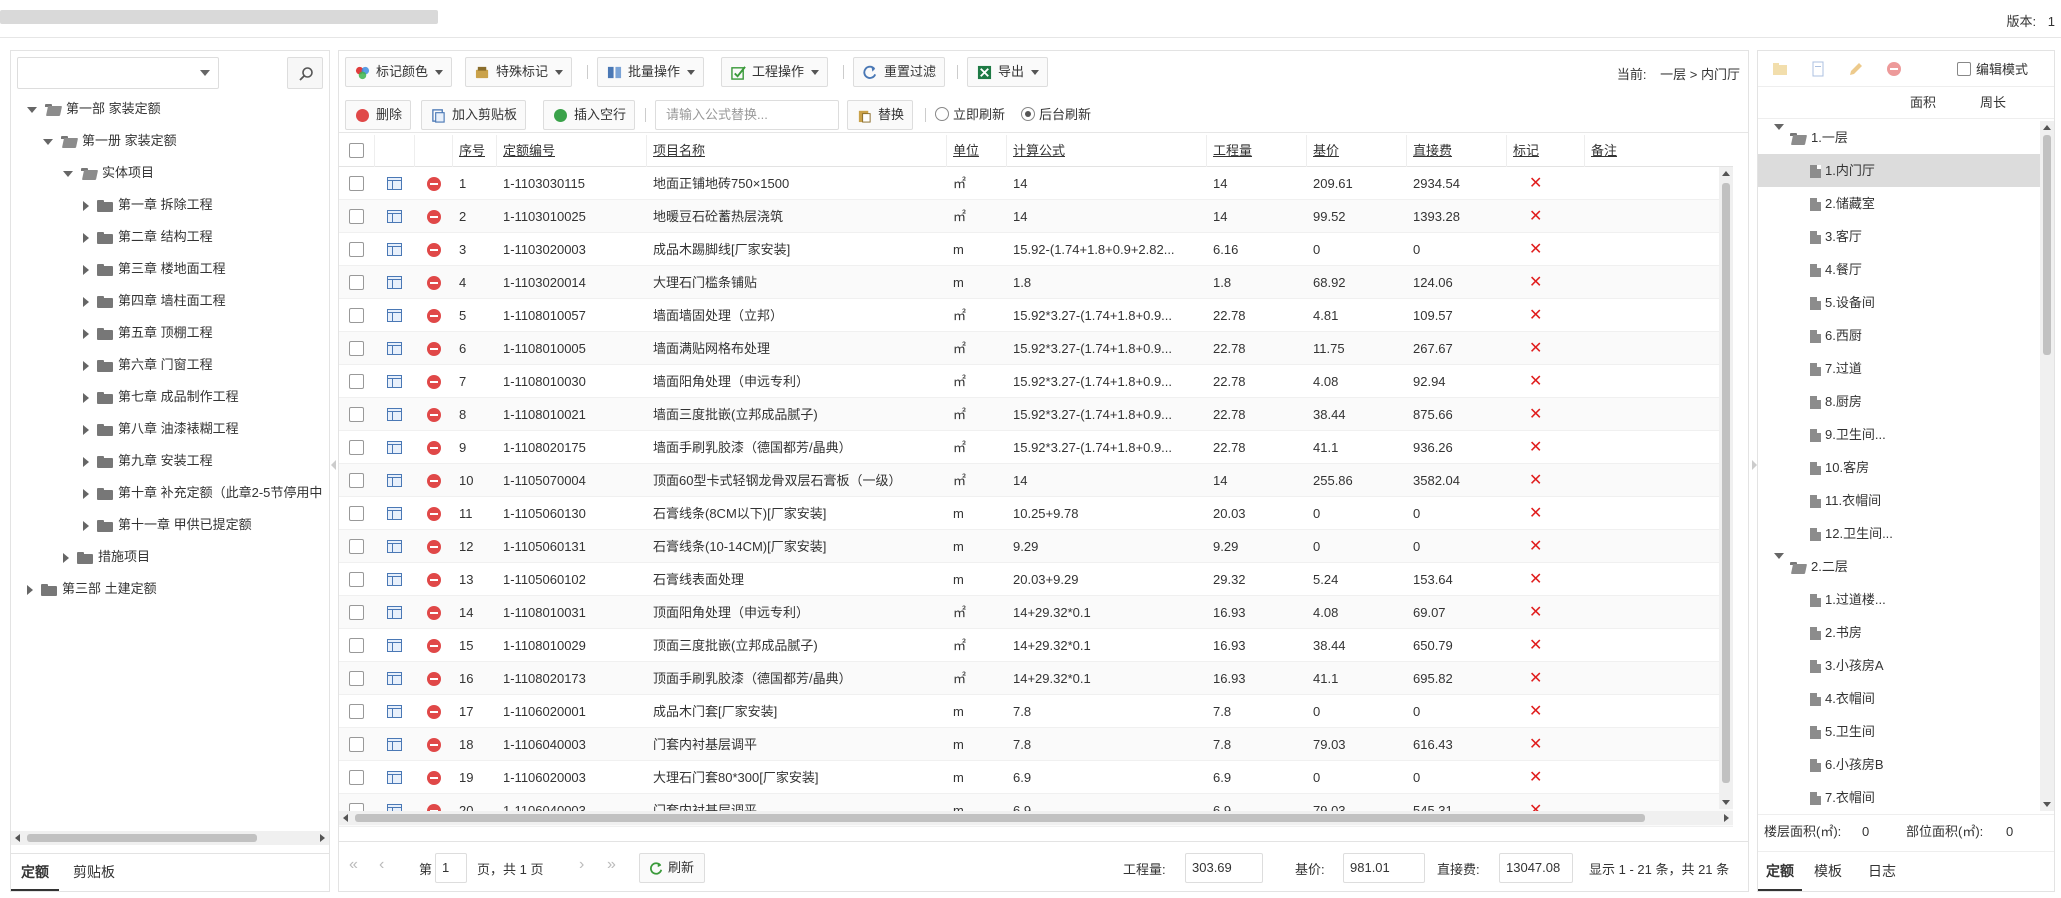 The image size is (2061, 898). What do you see at coordinates (1357, 151) in the screenshot?
I see `col-header-price: 基价` at bounding box center [1357, 151].